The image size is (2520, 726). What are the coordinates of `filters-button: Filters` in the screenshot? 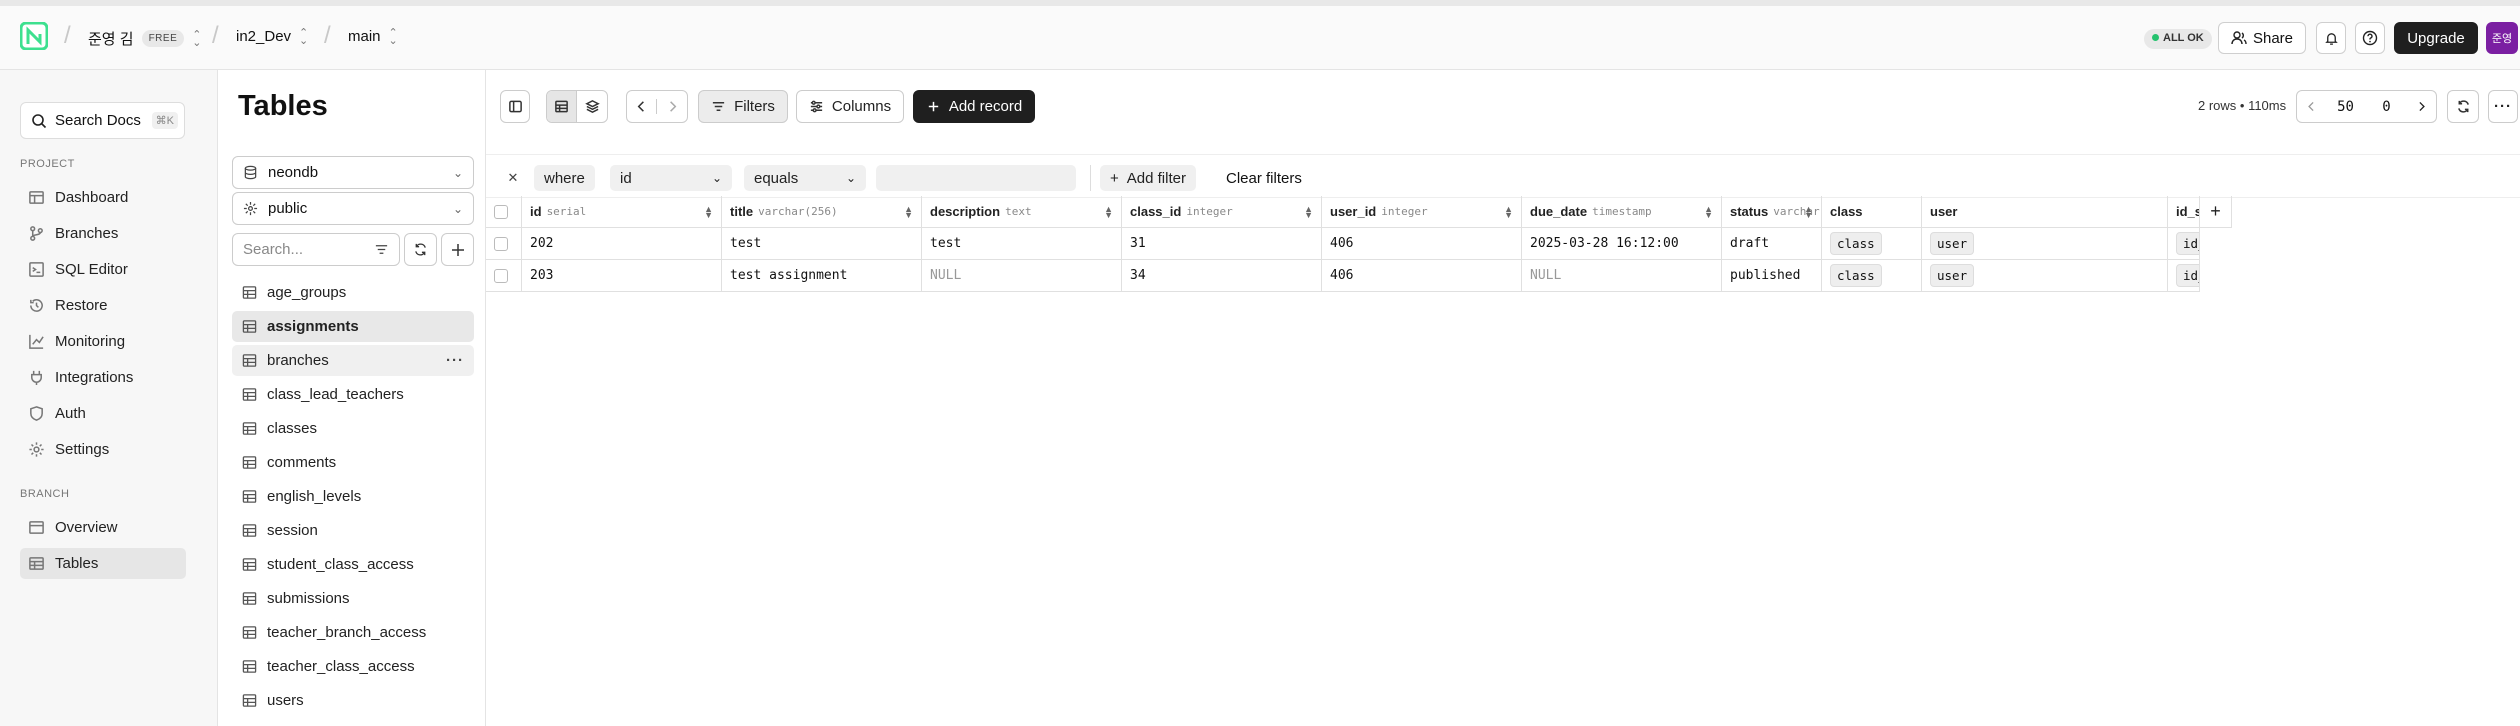 It's located at (743, 106).